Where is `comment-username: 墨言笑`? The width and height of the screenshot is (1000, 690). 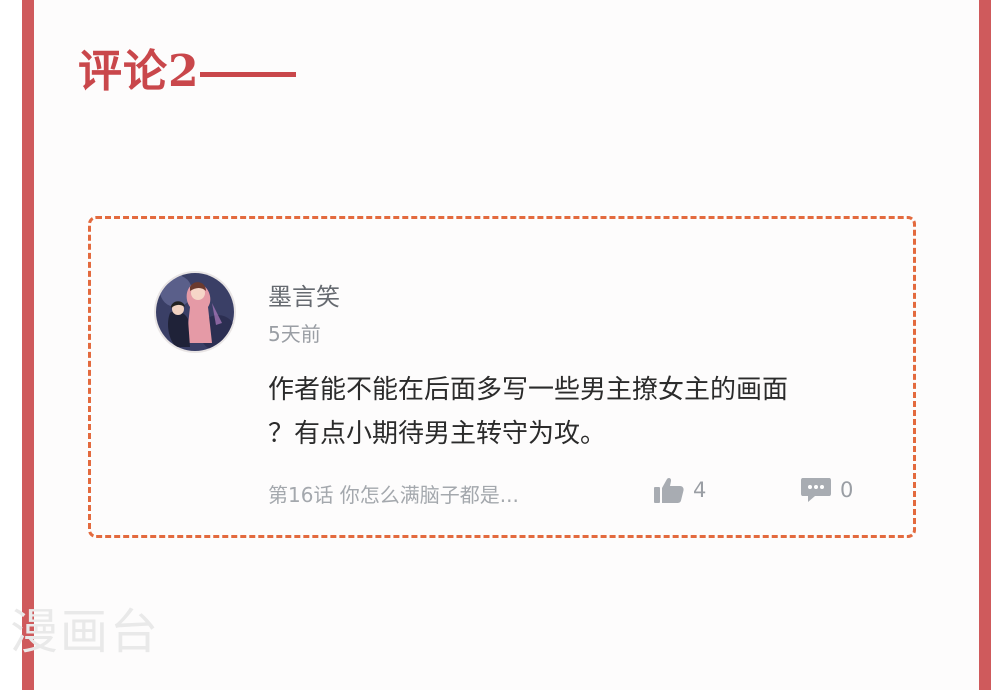
comment-username: 墨言笑 is located at coordinates (304, 294).